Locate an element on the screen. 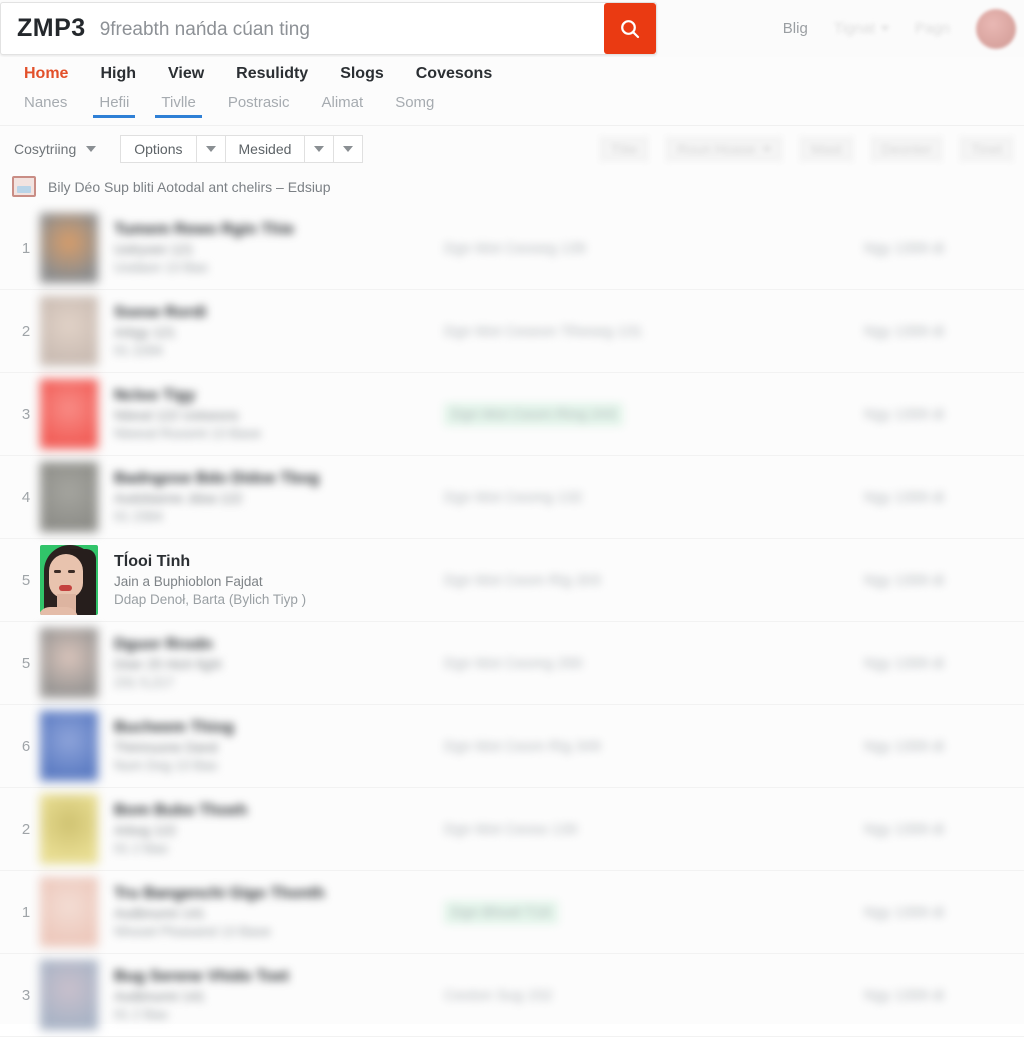 This screenshot has width=1024, height=1037. row-title: Bucheem Thiog is located at coordinates (279, 728).